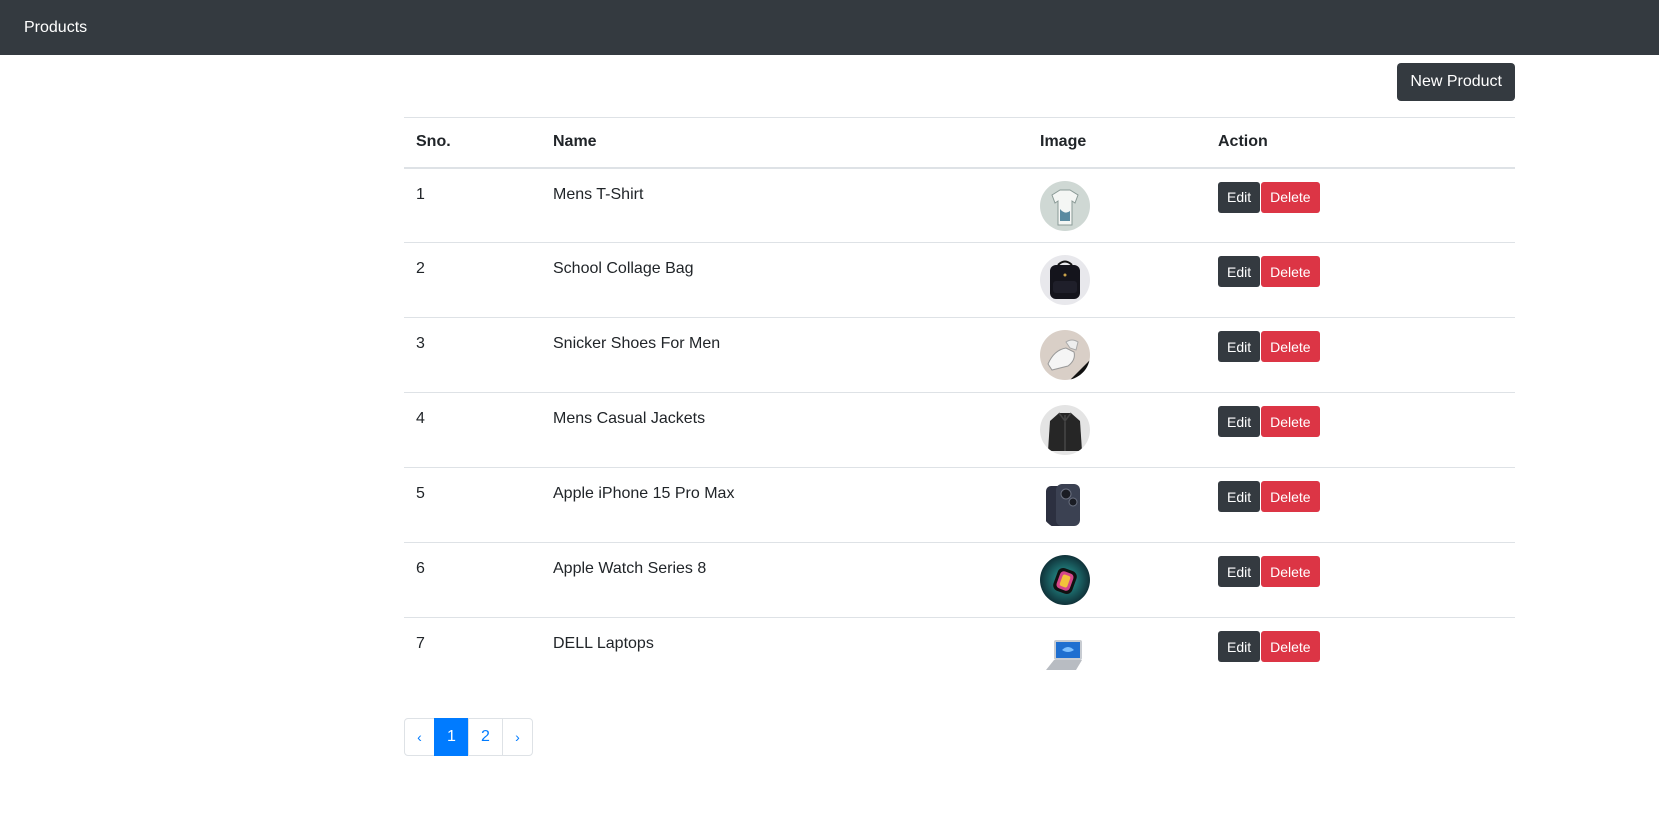 Image resolution: width=1659 pixels, height=818 pixels. What do you see at coordinates (637, 343) in the screenshot?
I see `cell-name: Snicker Shoes For Men` at bounding box center [637, 343].